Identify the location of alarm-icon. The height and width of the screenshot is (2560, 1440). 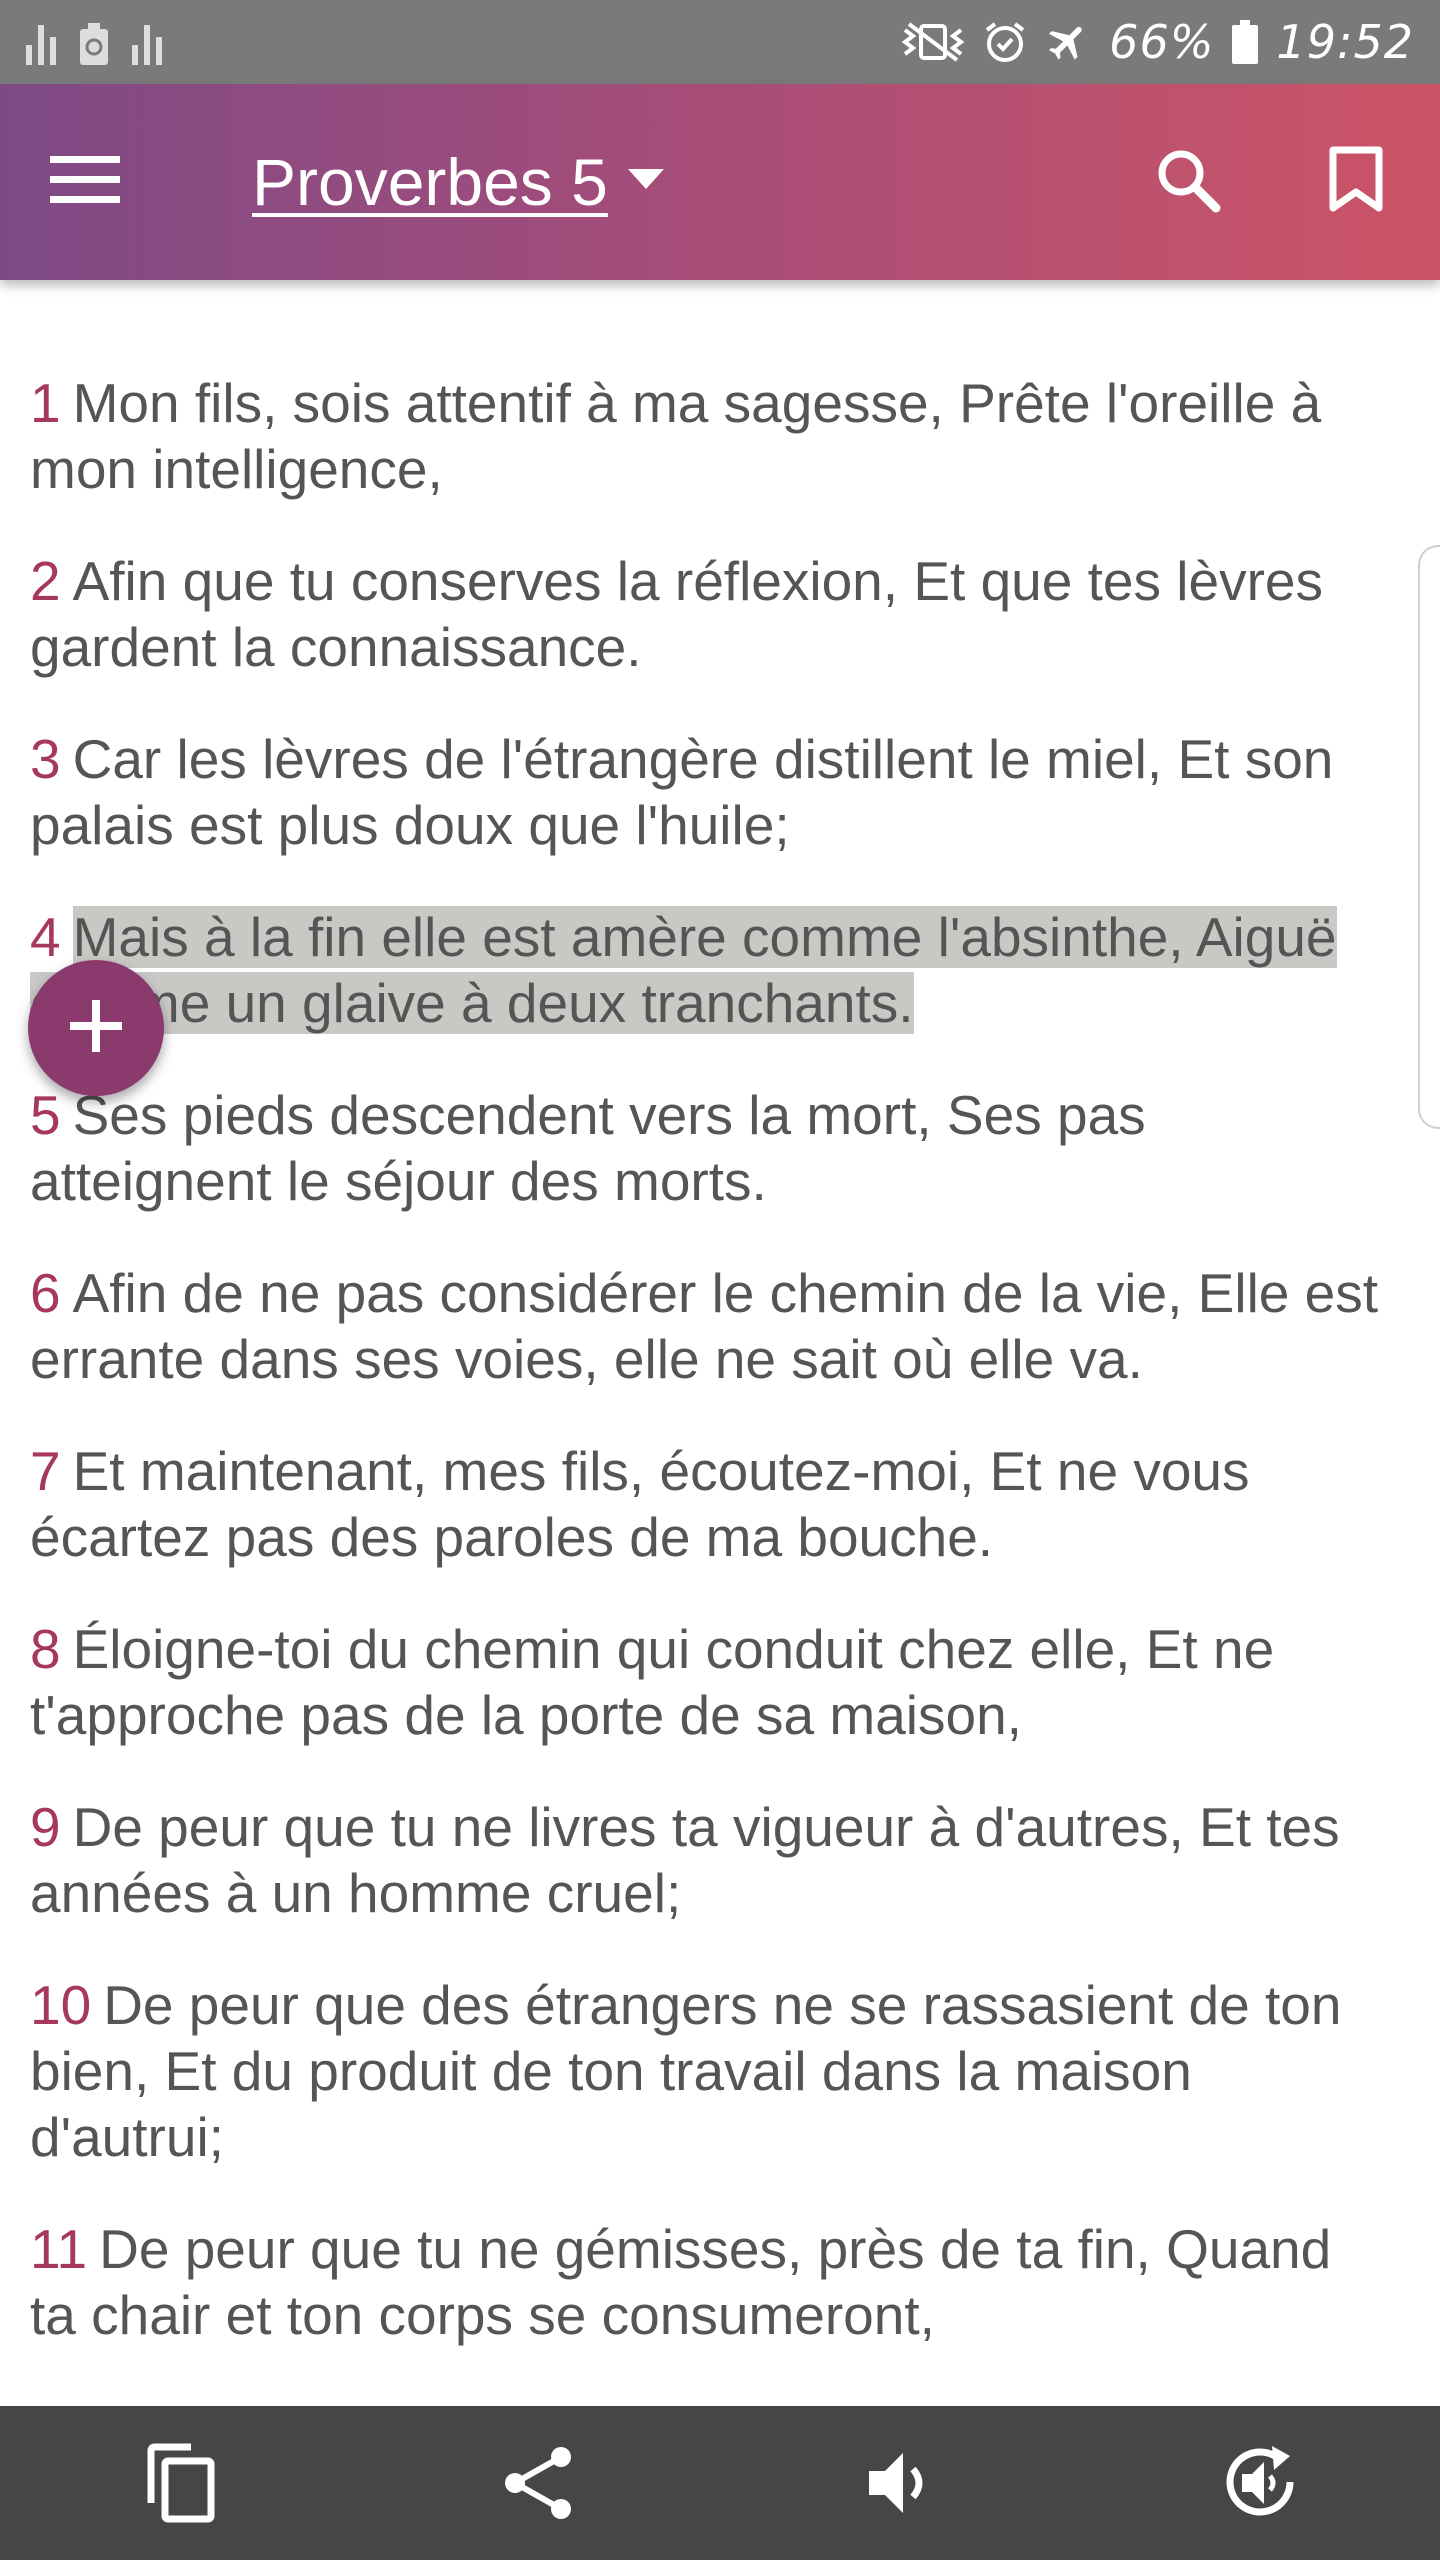
(1005, 42).